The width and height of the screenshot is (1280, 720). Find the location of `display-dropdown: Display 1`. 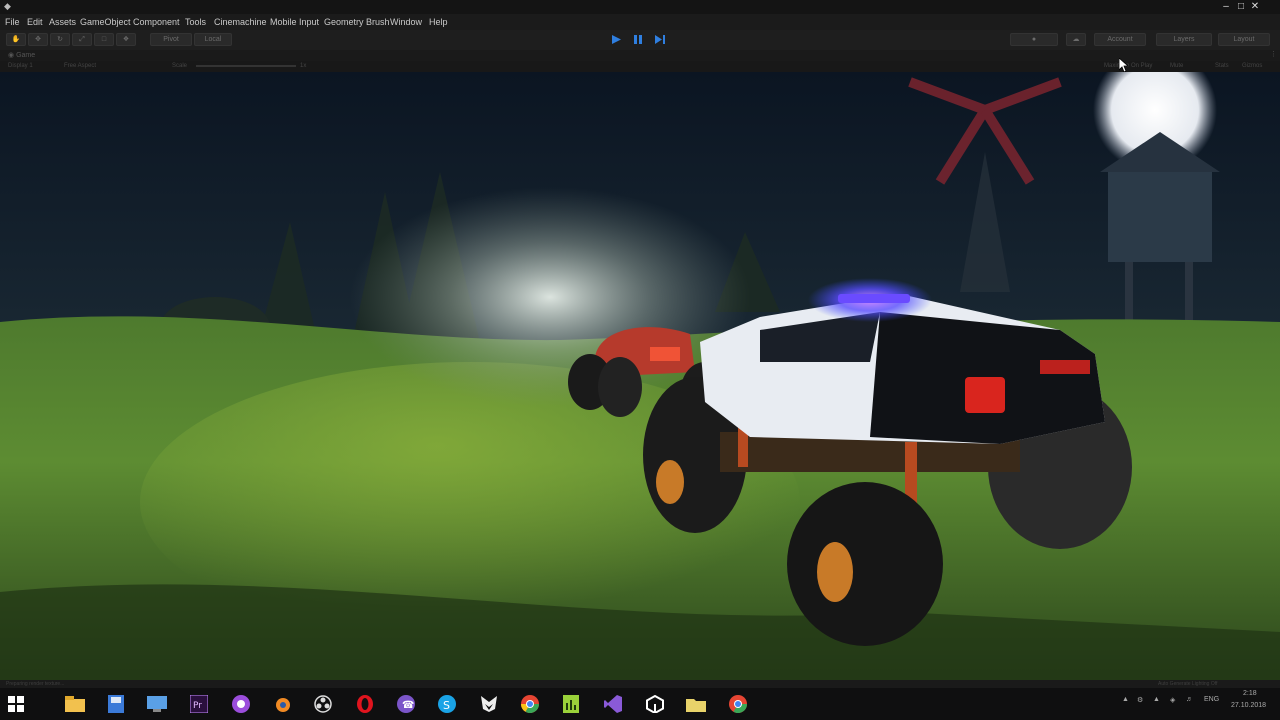

display-dropdown: Display 1 is located at coordinates (20, 66).